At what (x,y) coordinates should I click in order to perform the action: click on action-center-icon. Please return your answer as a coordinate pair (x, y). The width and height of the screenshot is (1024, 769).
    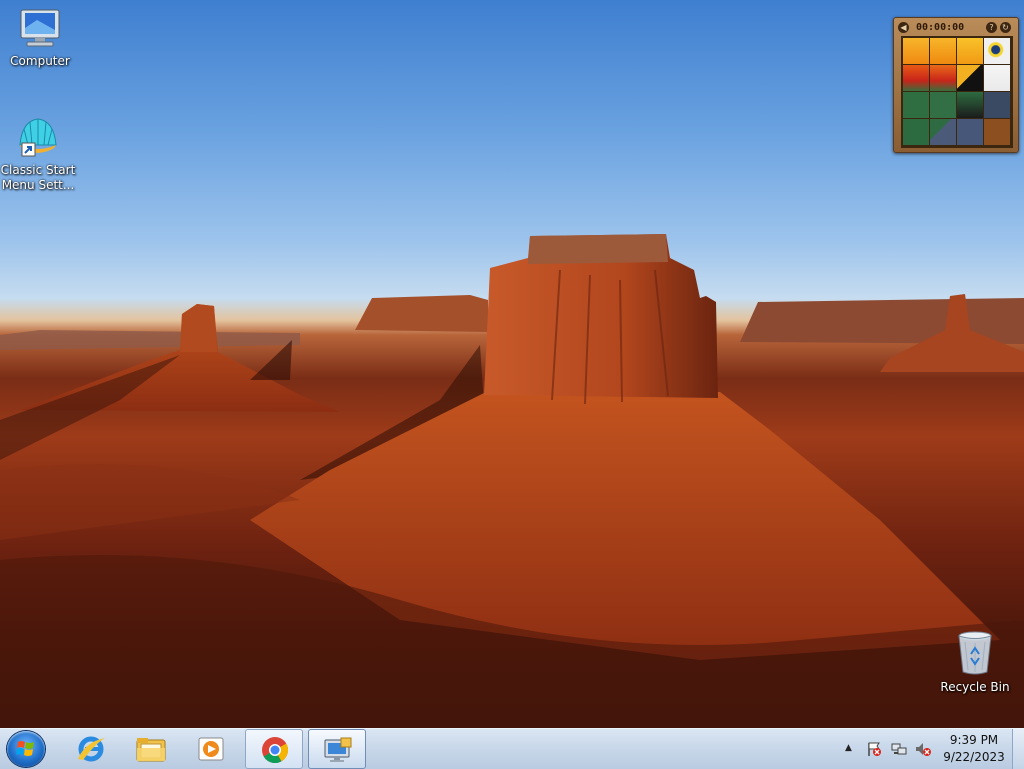
    Looking at the image, I should click on (874, 749).